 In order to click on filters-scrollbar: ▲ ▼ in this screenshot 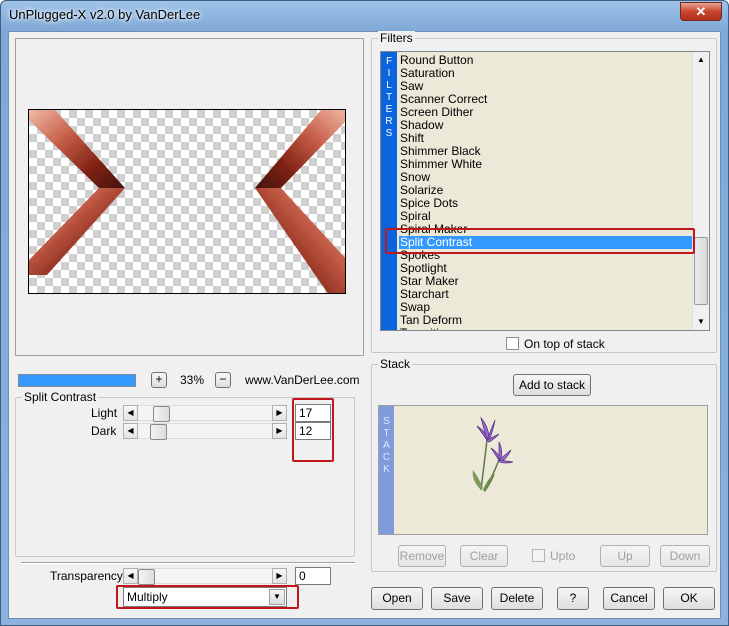, I will do `click(700, 191)`.